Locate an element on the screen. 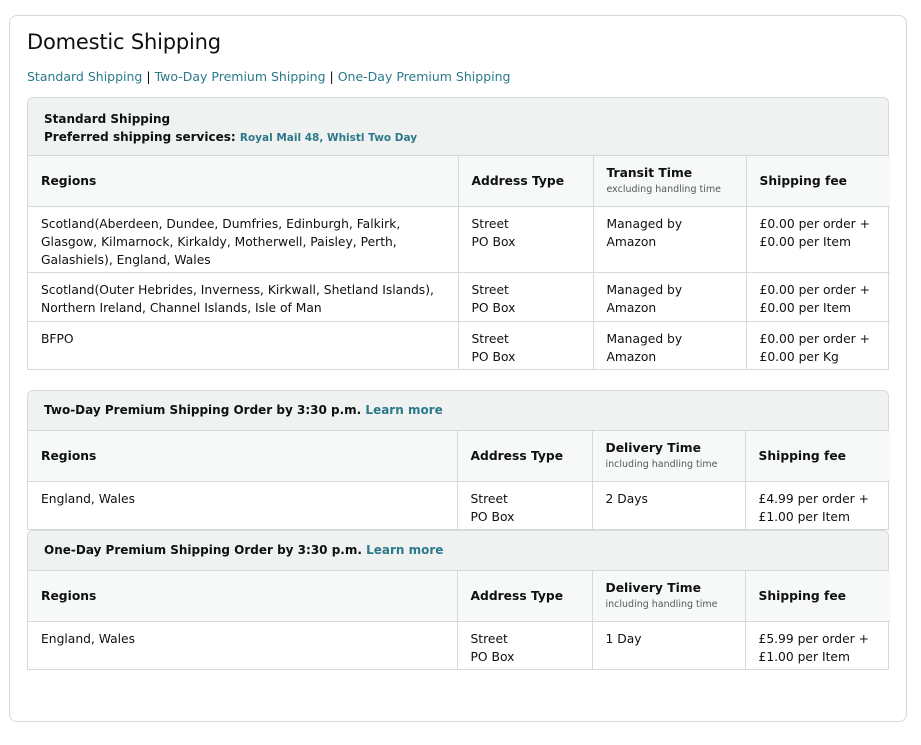  row-delivery-time: 2 Days is located at coordinates (669, 505).